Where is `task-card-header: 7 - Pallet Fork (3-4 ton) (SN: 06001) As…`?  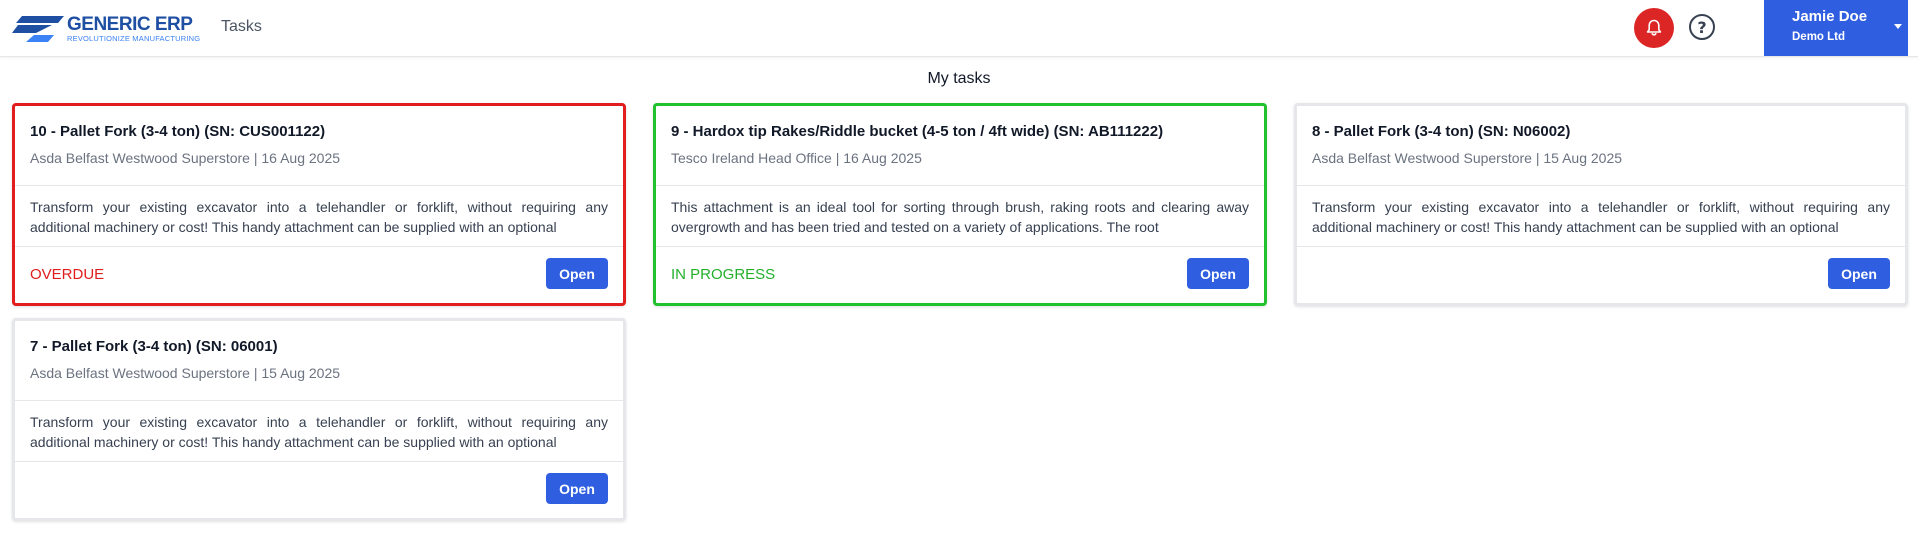 task-card-header: 7 - Pallet Fork (3-4 ton) (SN: 06001) As… is located at coordinates (319, 361).